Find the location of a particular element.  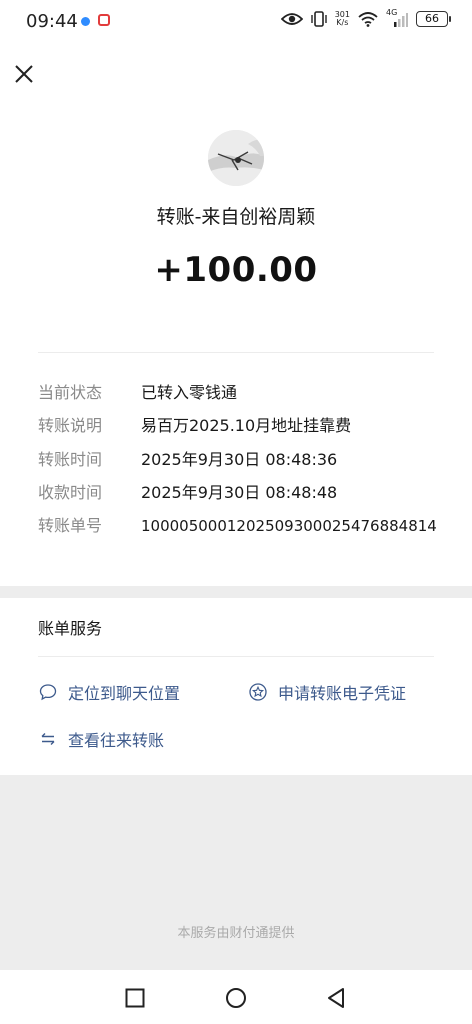

avatar is located at coordinates (236, 158).